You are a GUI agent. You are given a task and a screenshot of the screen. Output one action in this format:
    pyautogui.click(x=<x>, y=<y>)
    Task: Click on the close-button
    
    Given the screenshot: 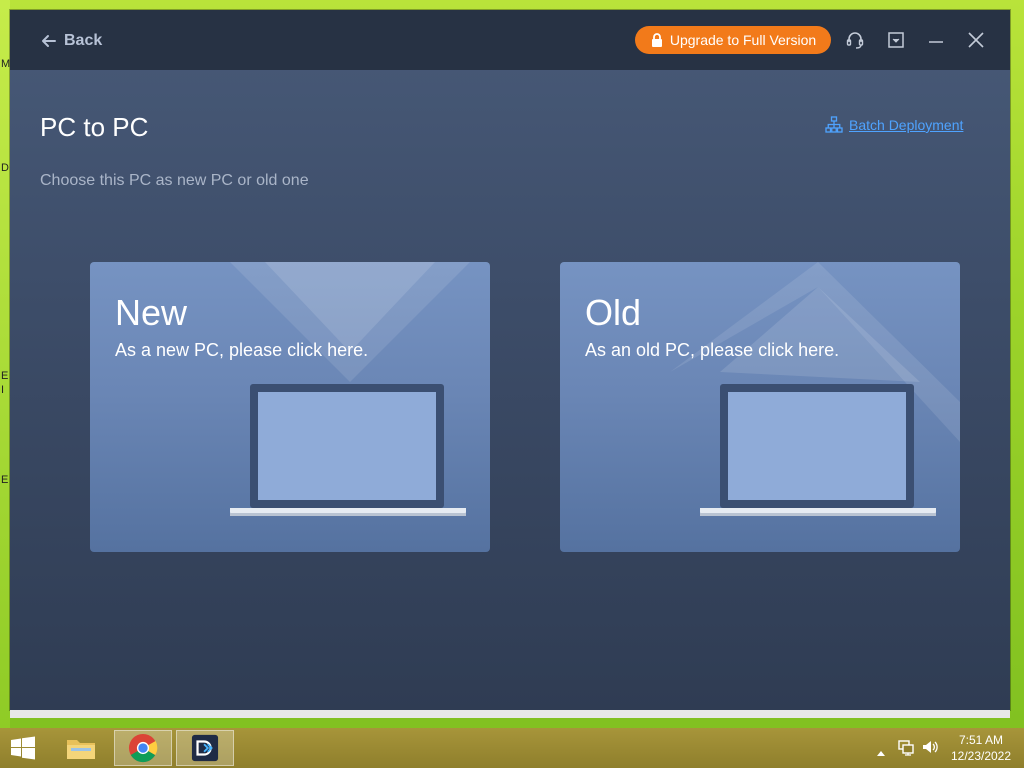 What is the action you would take?
    pyautogui.click(x=976, y=40)
    